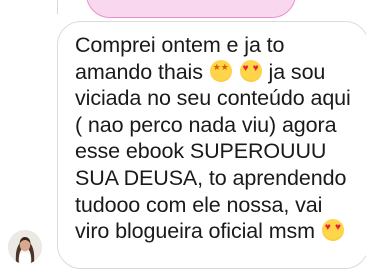  What do you see at coordinates (180, 45) in the screenshot?
I see `message-line-1: Comprei ontem e ja to` at bounding box center [180, 45].